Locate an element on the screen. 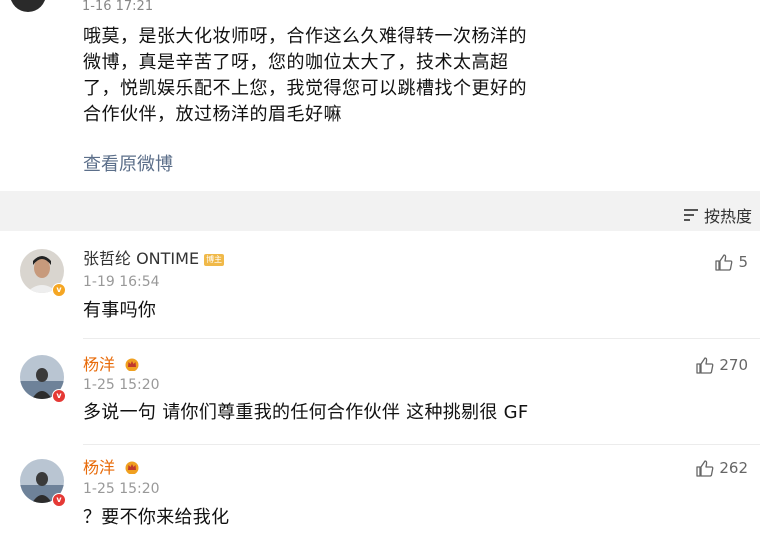  like-count: 262 is located at coordinates (733, 468).